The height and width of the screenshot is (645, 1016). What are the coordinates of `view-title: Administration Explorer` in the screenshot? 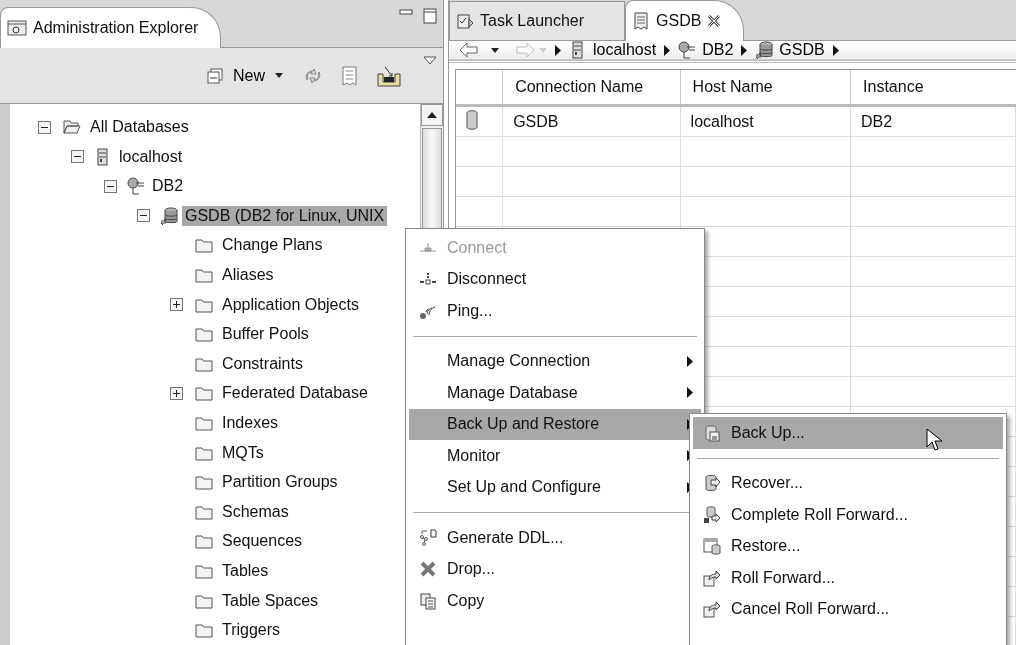 It's located at (116, 28).